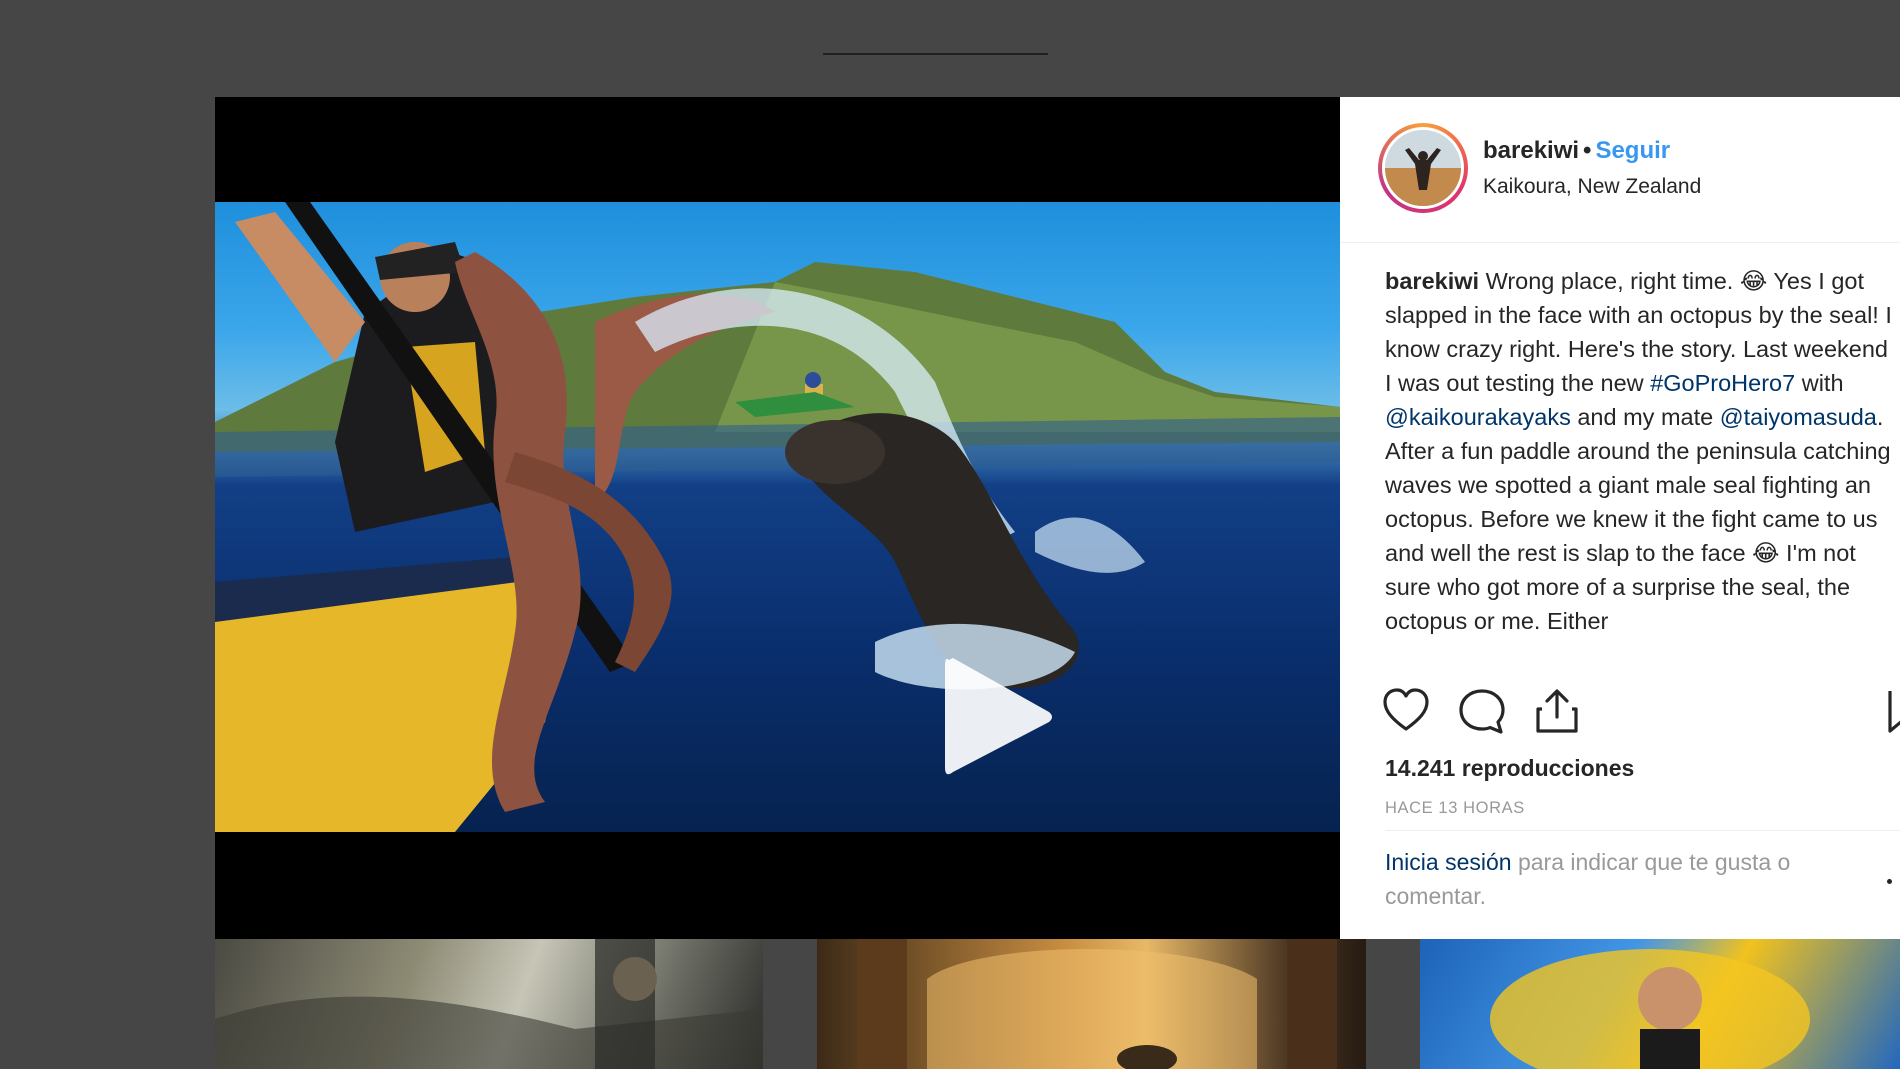 This screenshot has width=1900, height=1069. Describe the element at coordinates (1645, 417) in the screenshot. I see `caption-text-3: and my mate` at that location.